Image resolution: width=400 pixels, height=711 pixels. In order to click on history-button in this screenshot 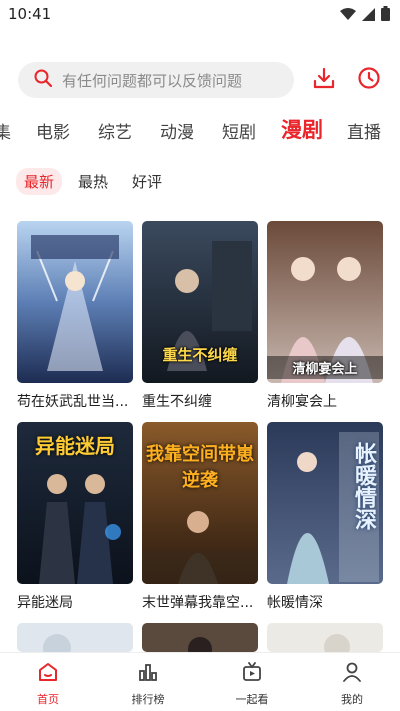, I will do `click(369, 80)`.